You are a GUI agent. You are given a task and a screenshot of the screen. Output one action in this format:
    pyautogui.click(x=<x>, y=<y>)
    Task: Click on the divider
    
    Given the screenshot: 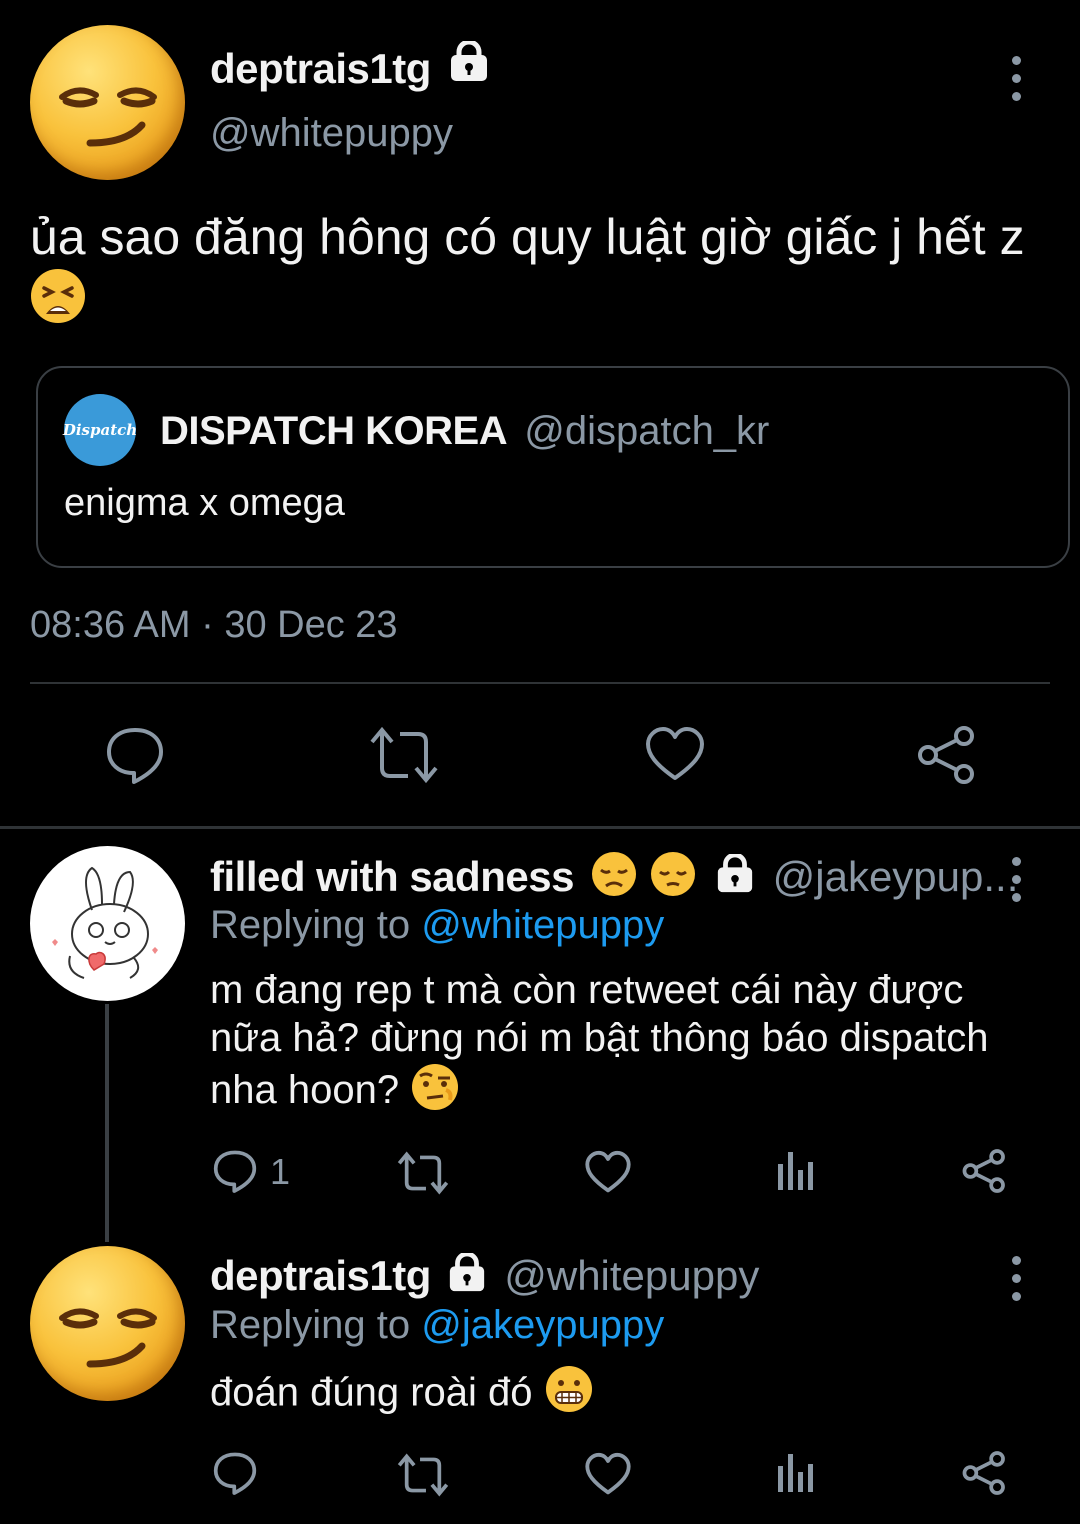 What is the action you would take?
    pyautogui.click(x=540, y=683)
    